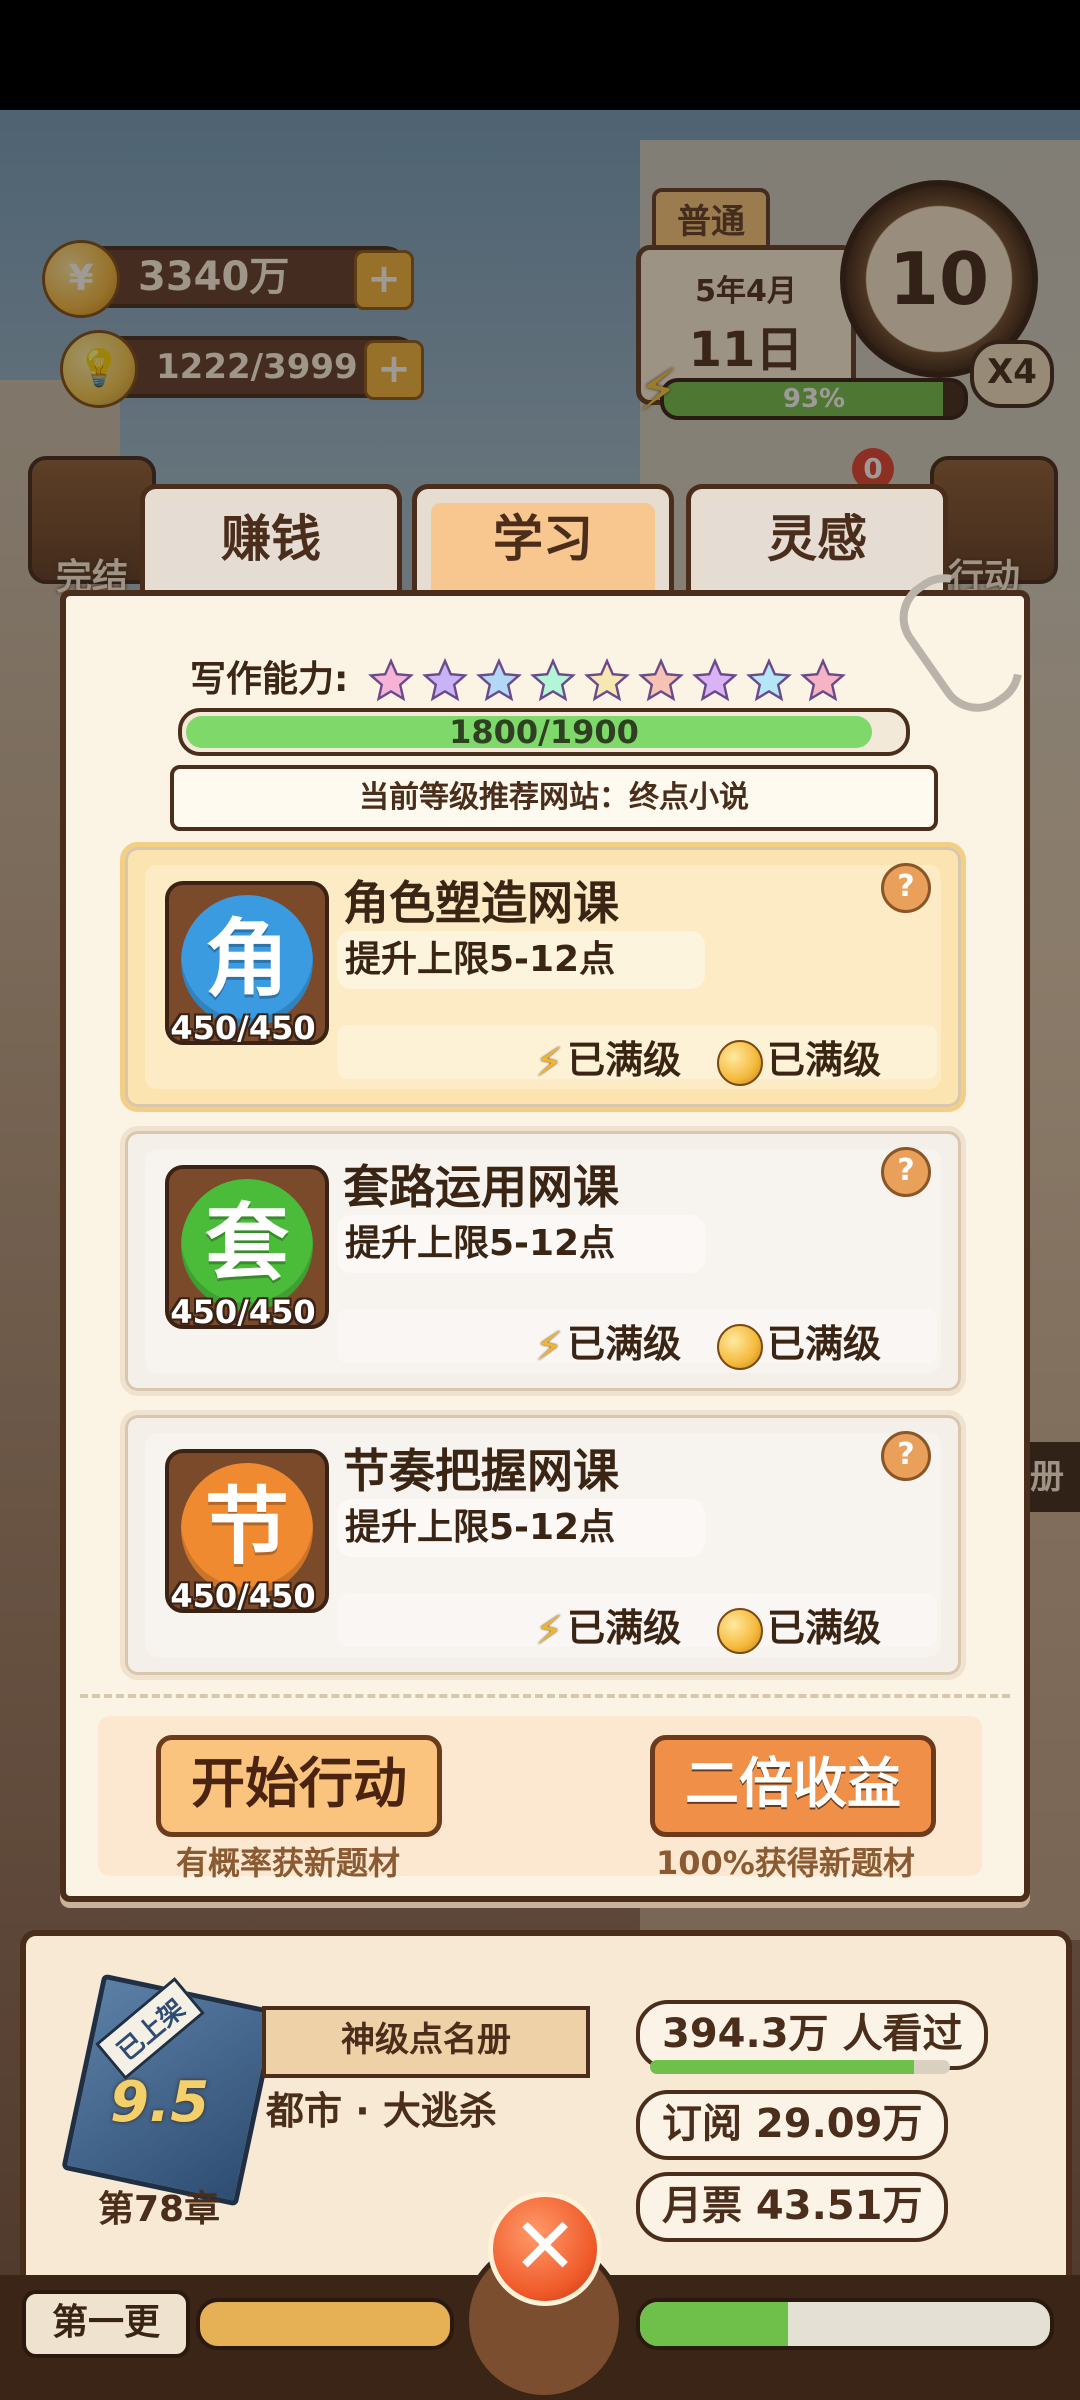  Describe the element at coordinates (543, 539) in the screenshot. I see `tab-label: 学习` at that location.